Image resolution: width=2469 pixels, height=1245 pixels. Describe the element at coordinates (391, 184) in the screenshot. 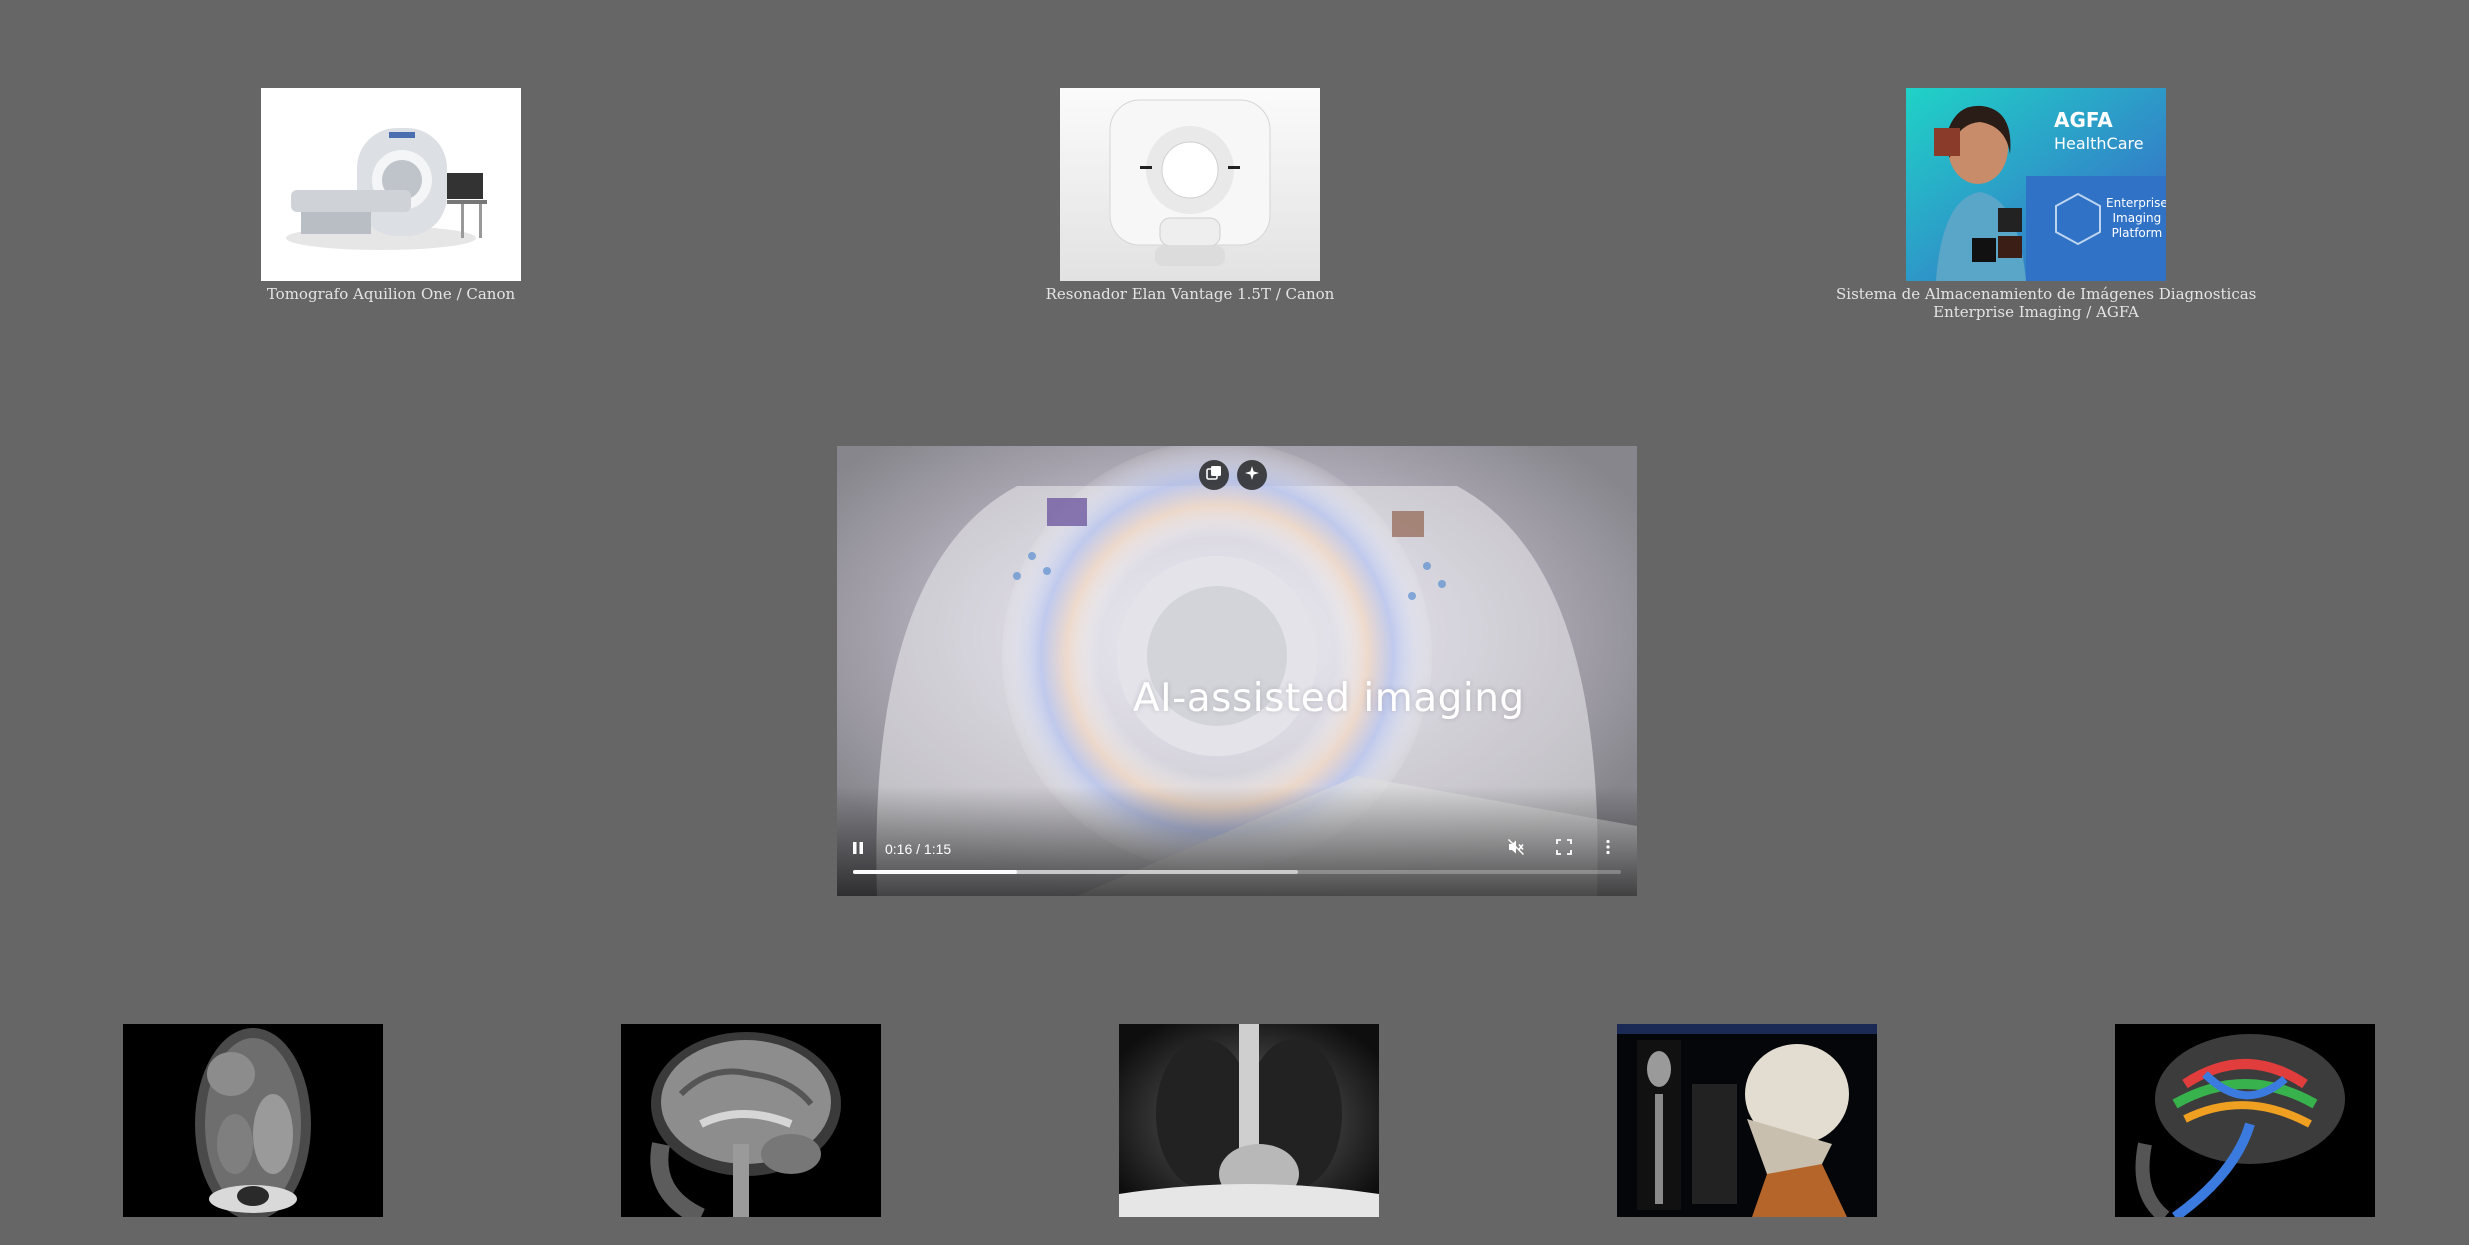

I see `ct-scanner-image` at that location.